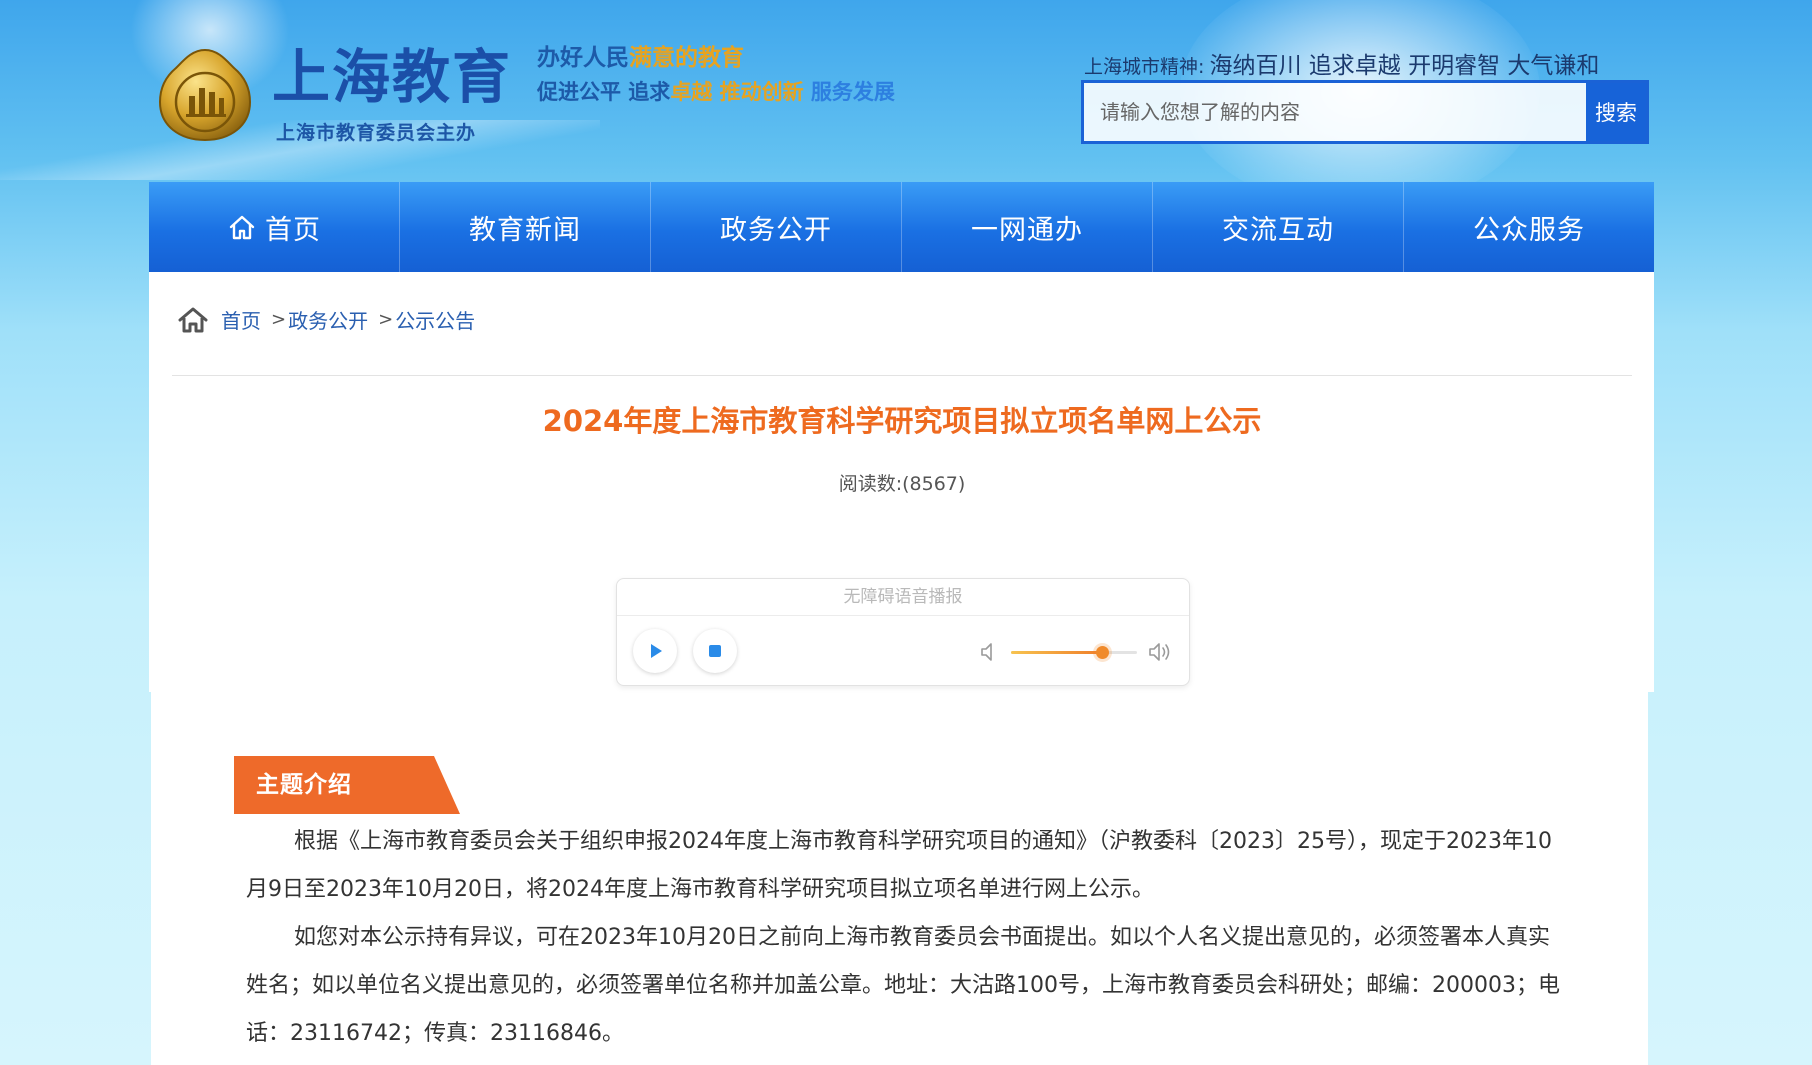  Describe the element at coordinates (934, 484) in the screenshot. I see `read-count-value: (8567)` at that location.